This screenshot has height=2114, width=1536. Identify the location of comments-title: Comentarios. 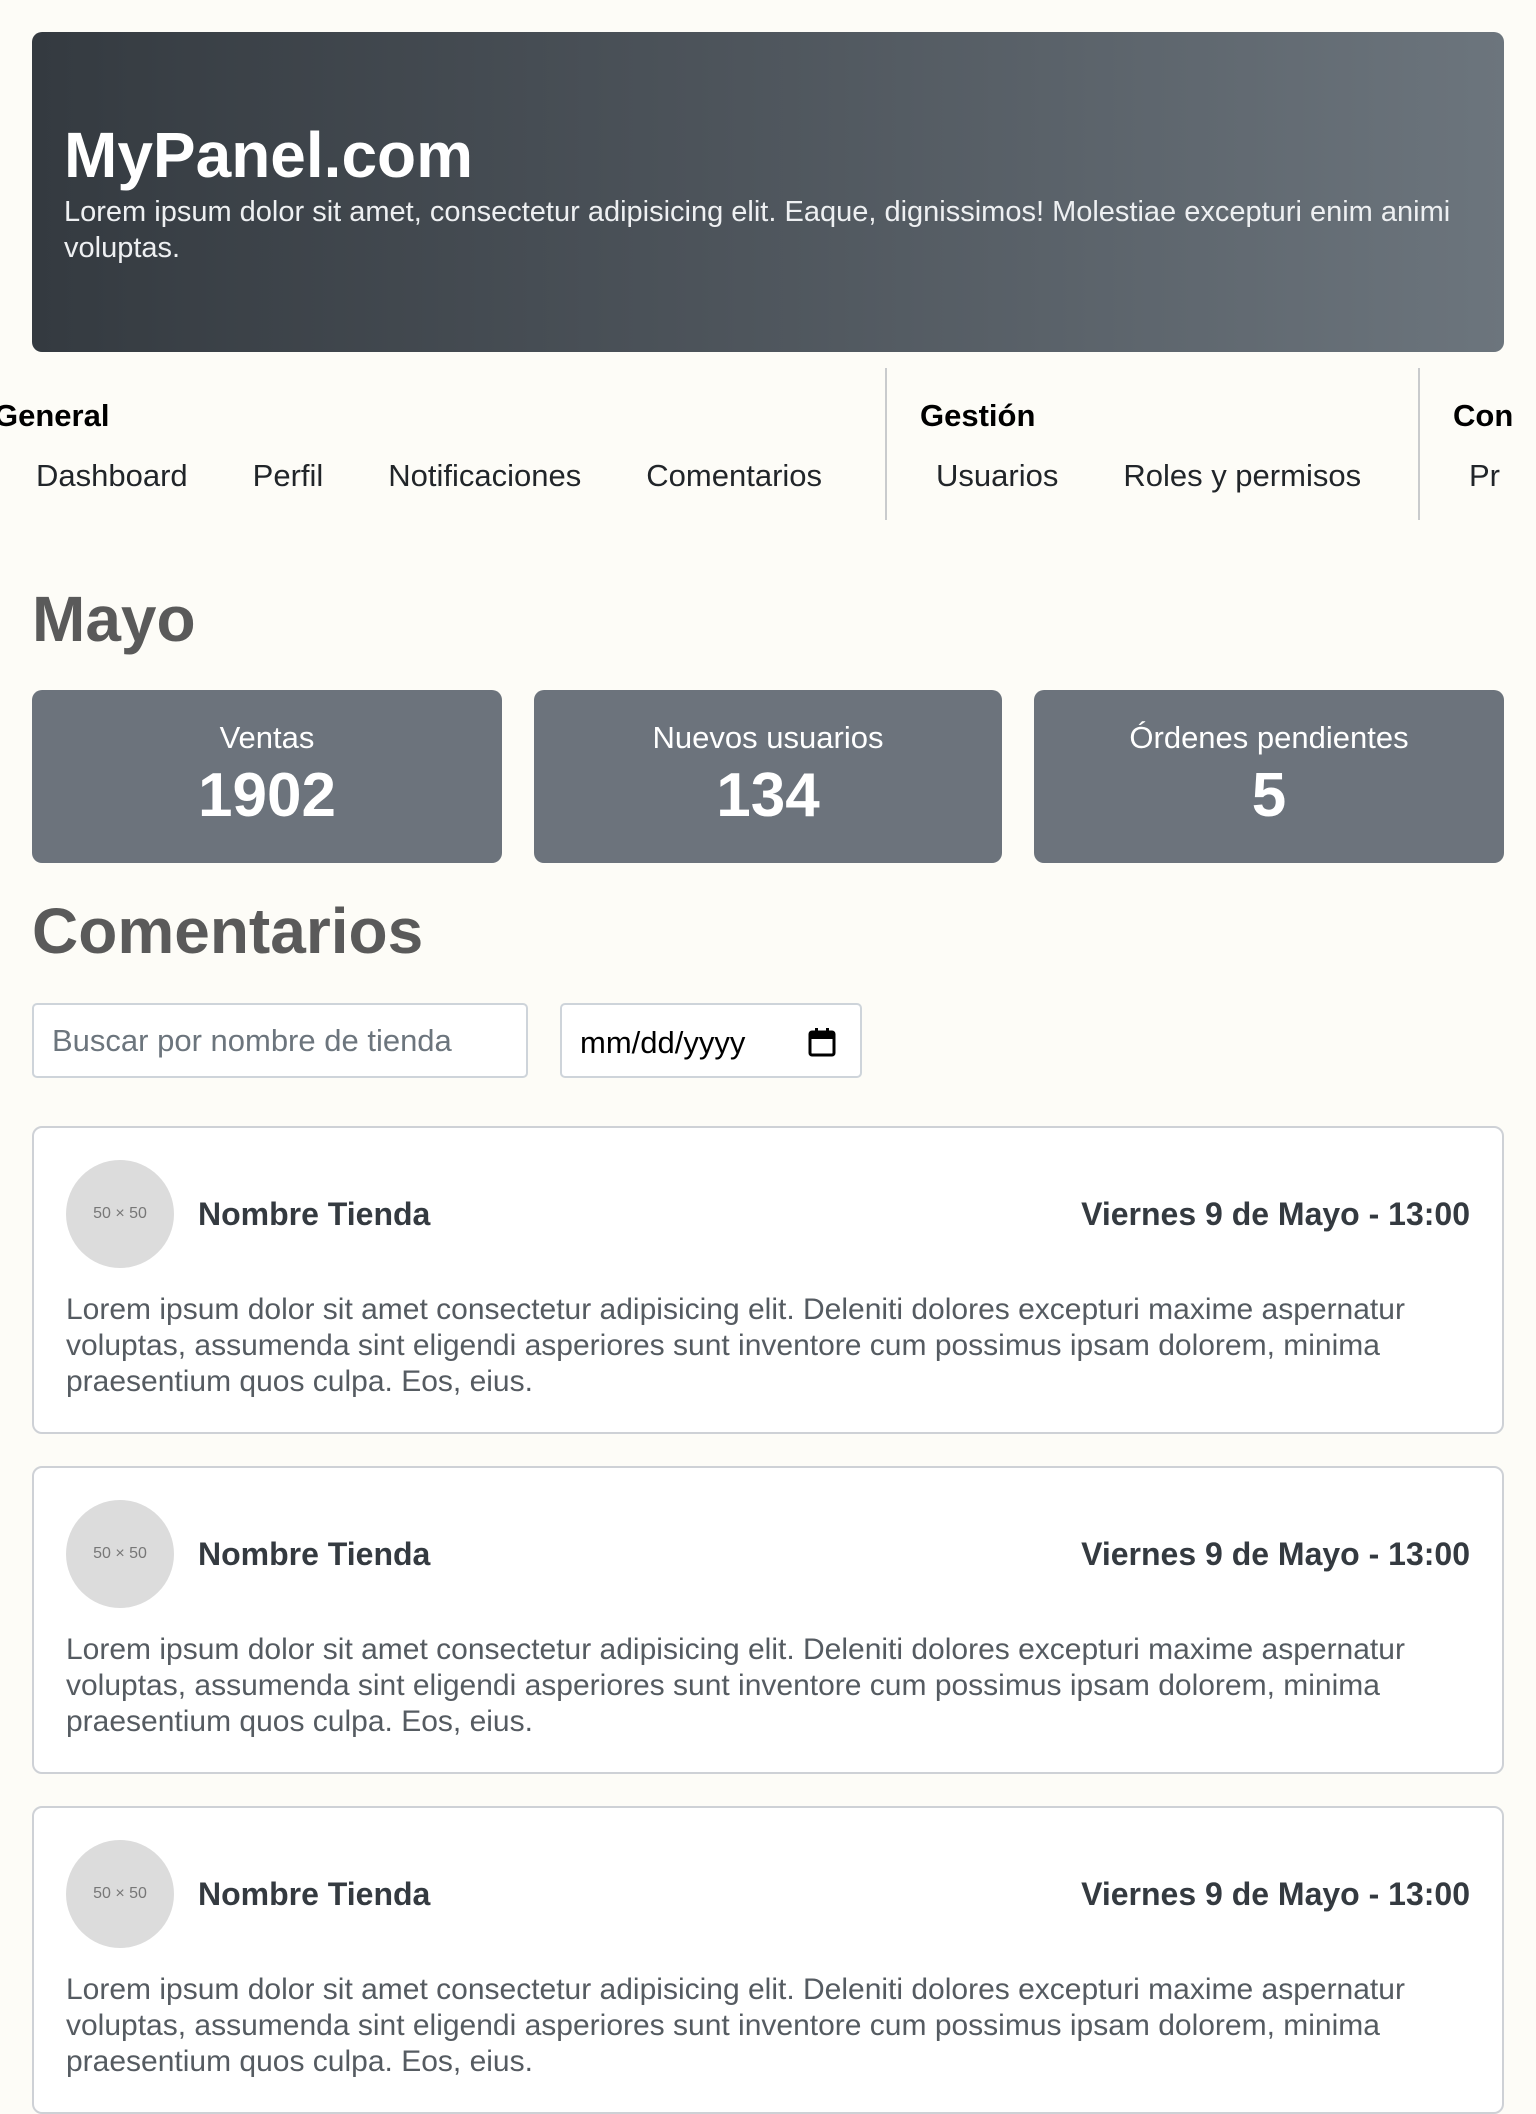
(228, 931).